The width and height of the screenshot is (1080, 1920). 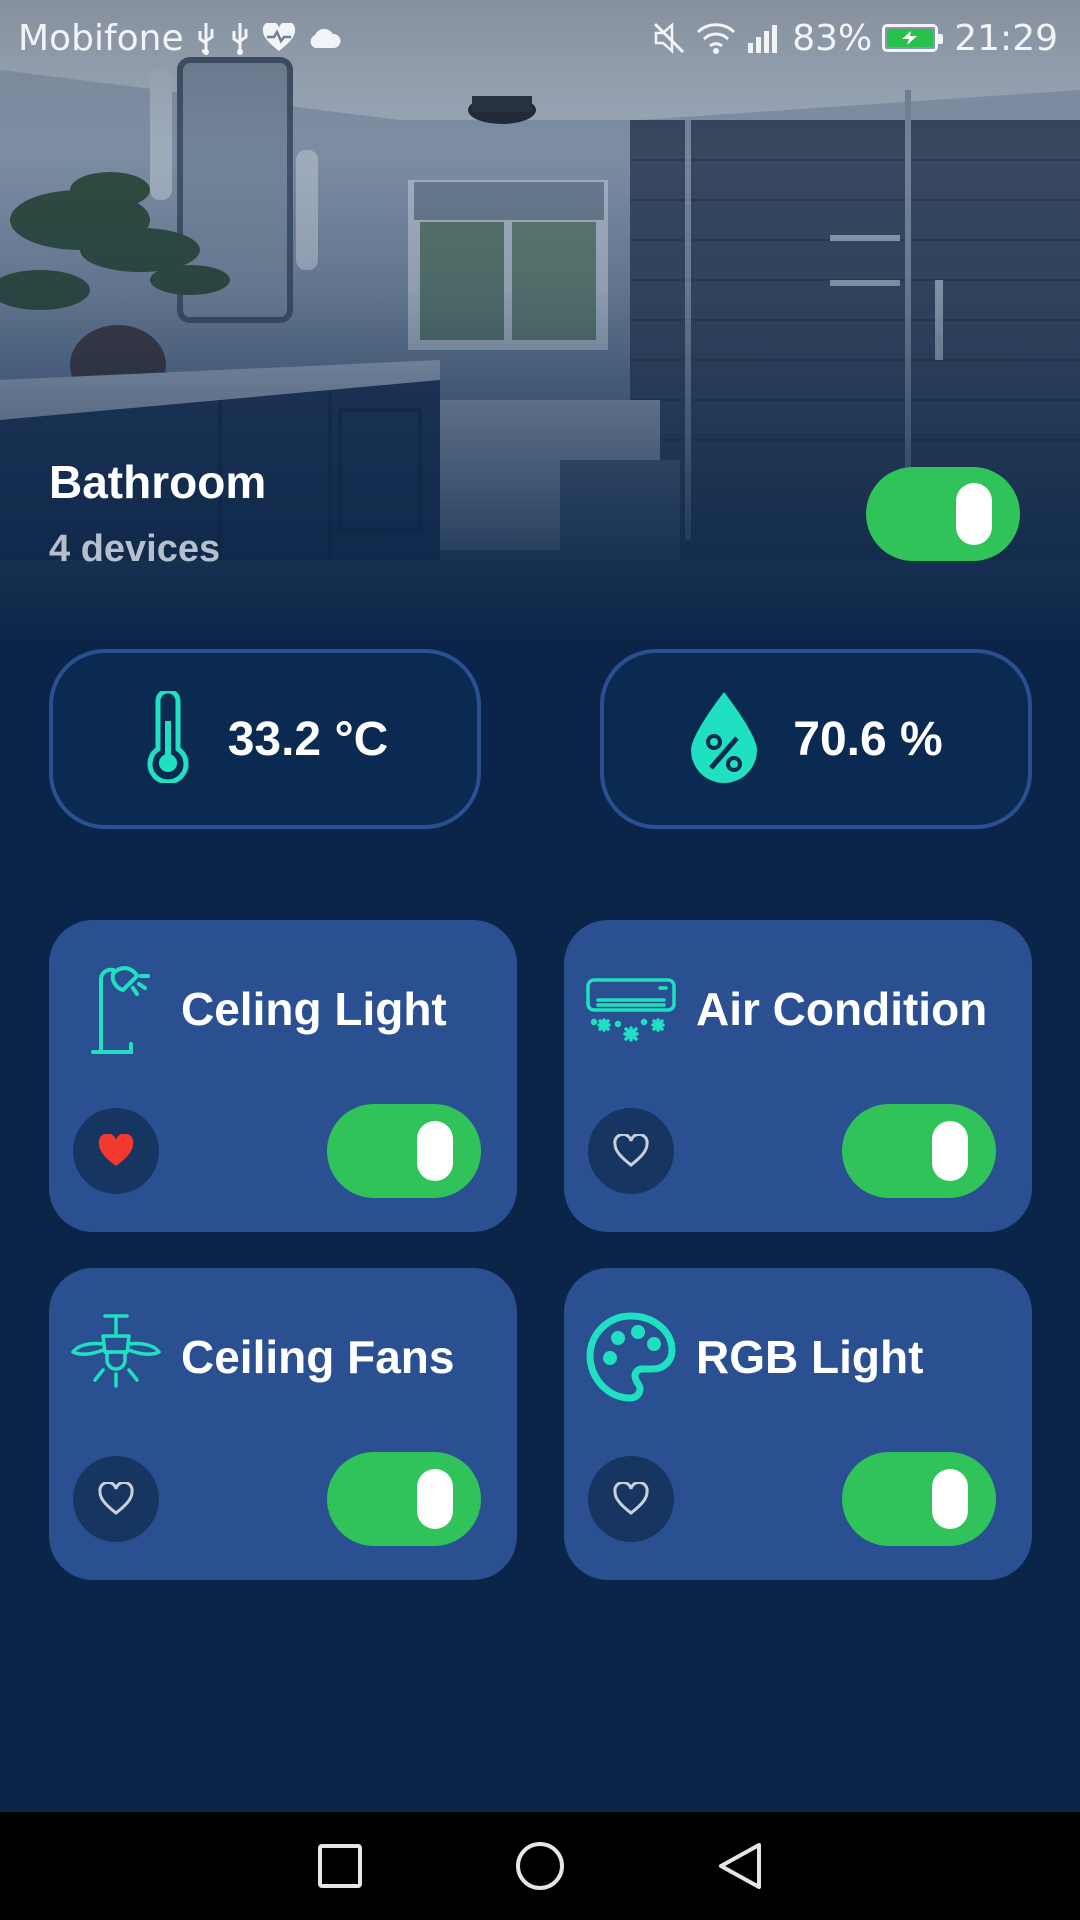 What do you see at coordinates (283, 1076) in the screenshot?
I see `device-card-ceiling-light: Celing Light` at bounding box center [283, 1076].